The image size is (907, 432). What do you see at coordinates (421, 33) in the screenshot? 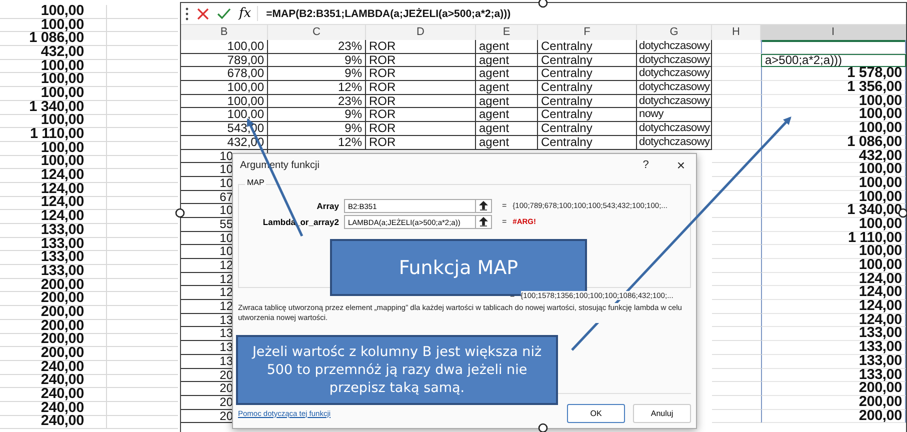
I see `column-header: D` at bounding box center [421, 33].